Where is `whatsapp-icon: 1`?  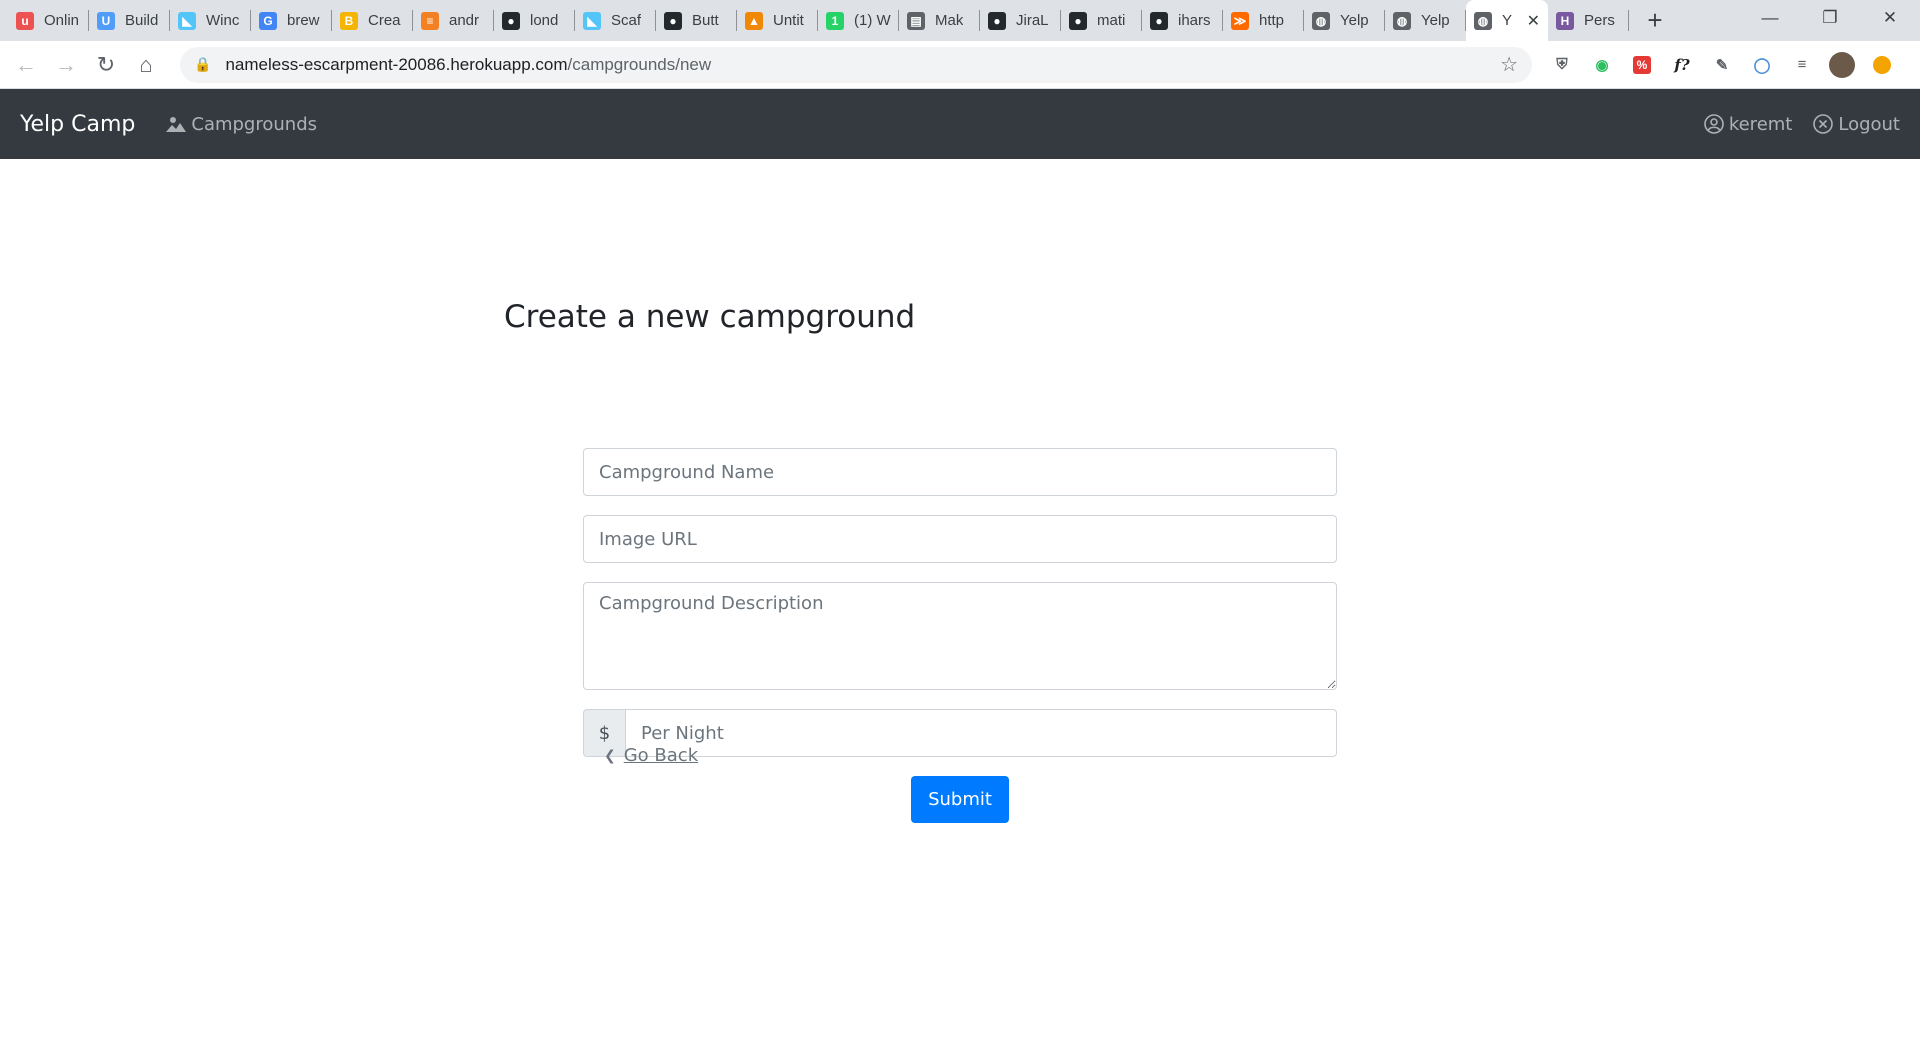 whatsapp-icon: 1 is located at coordinates (835, 20).